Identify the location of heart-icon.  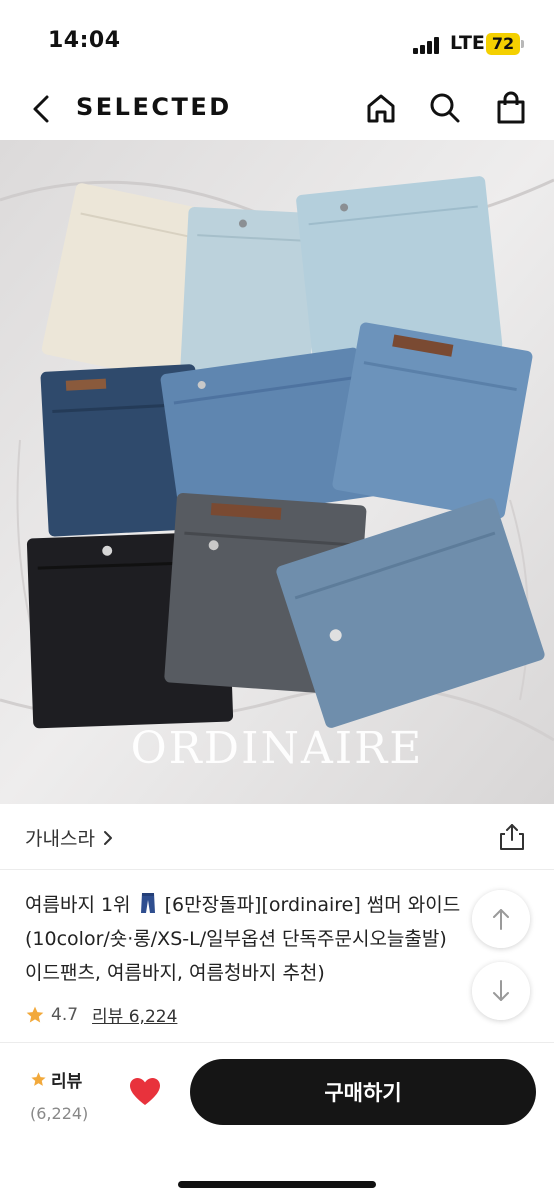
(145, 1092).